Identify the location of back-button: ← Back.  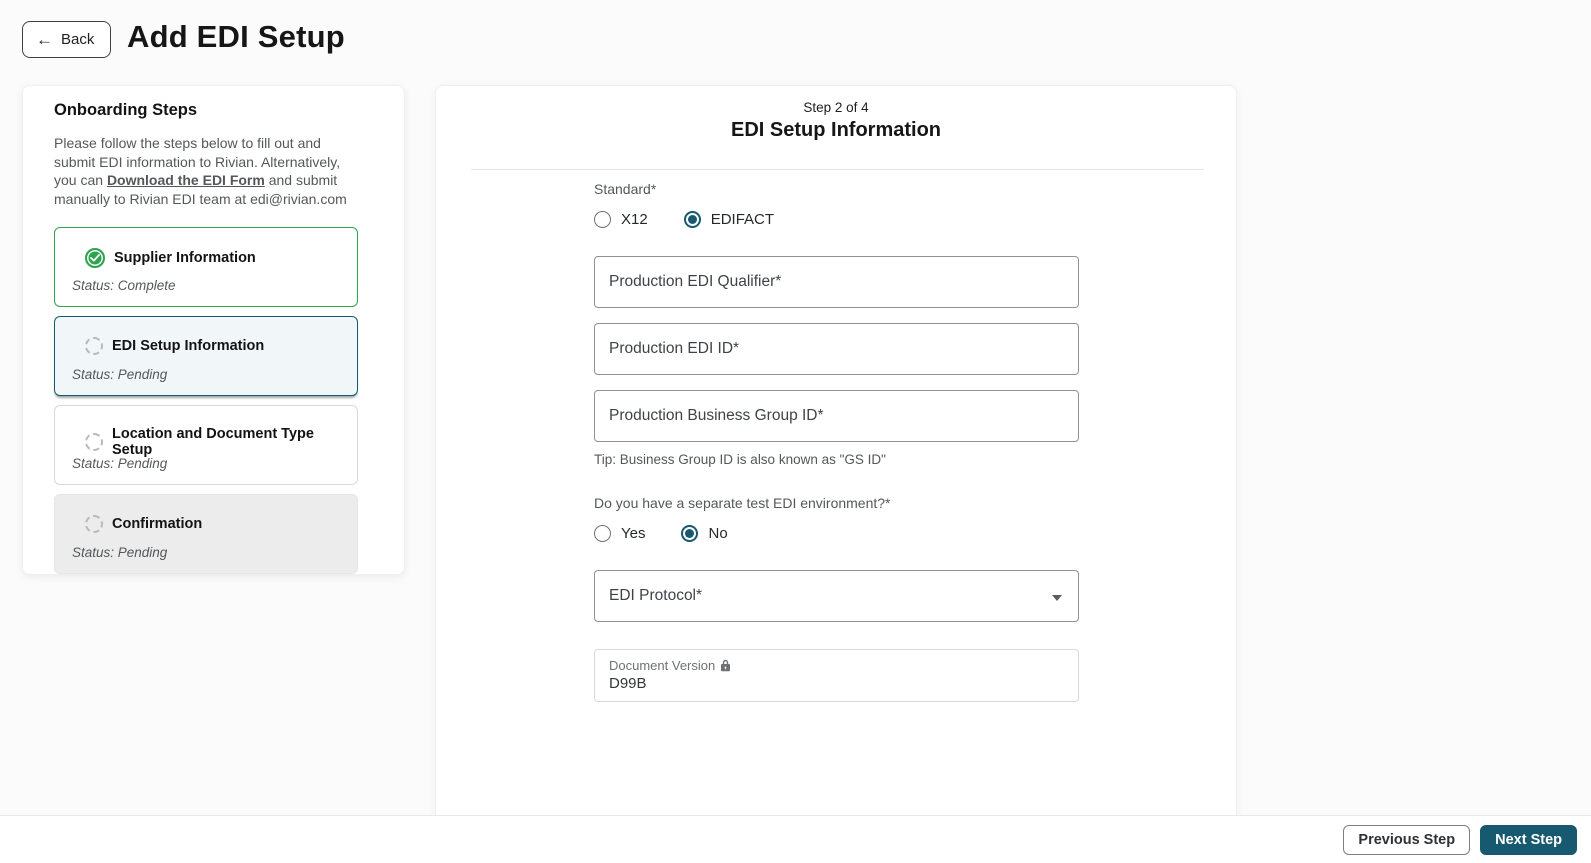
(67, 39).